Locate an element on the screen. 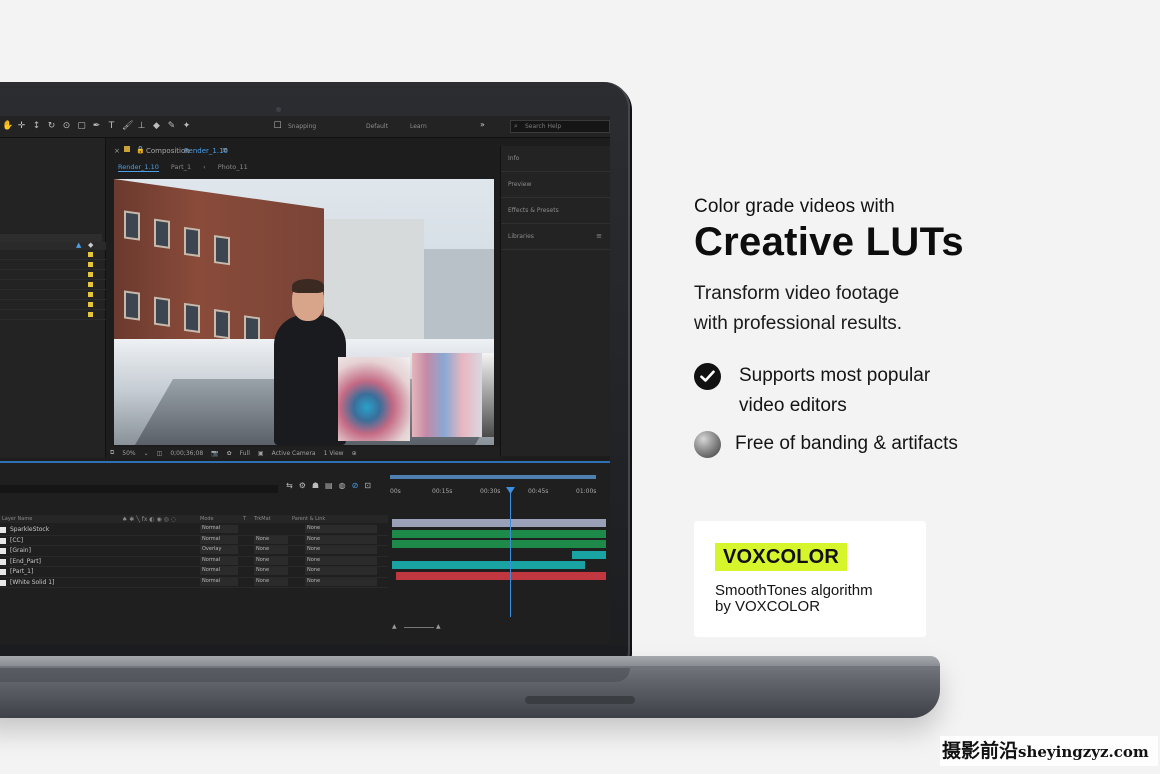  timeline-search-bar is located at coordinates (139, 489).